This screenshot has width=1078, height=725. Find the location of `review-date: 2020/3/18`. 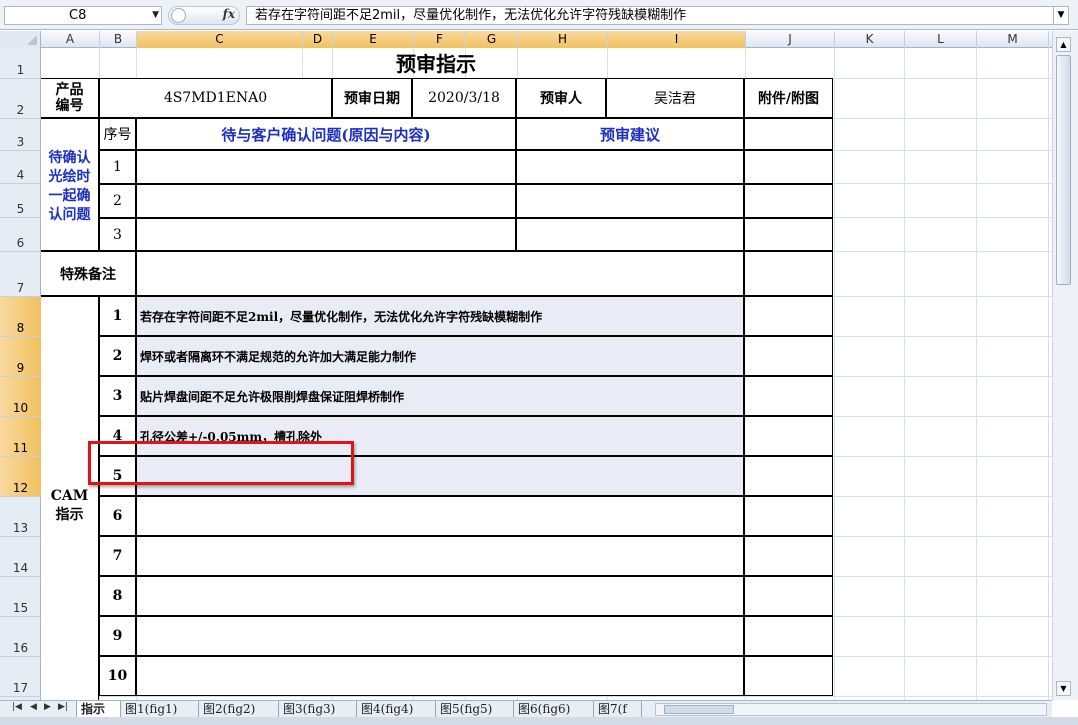

review-date: 2020/3/18 is located at coordinates (464, 98).